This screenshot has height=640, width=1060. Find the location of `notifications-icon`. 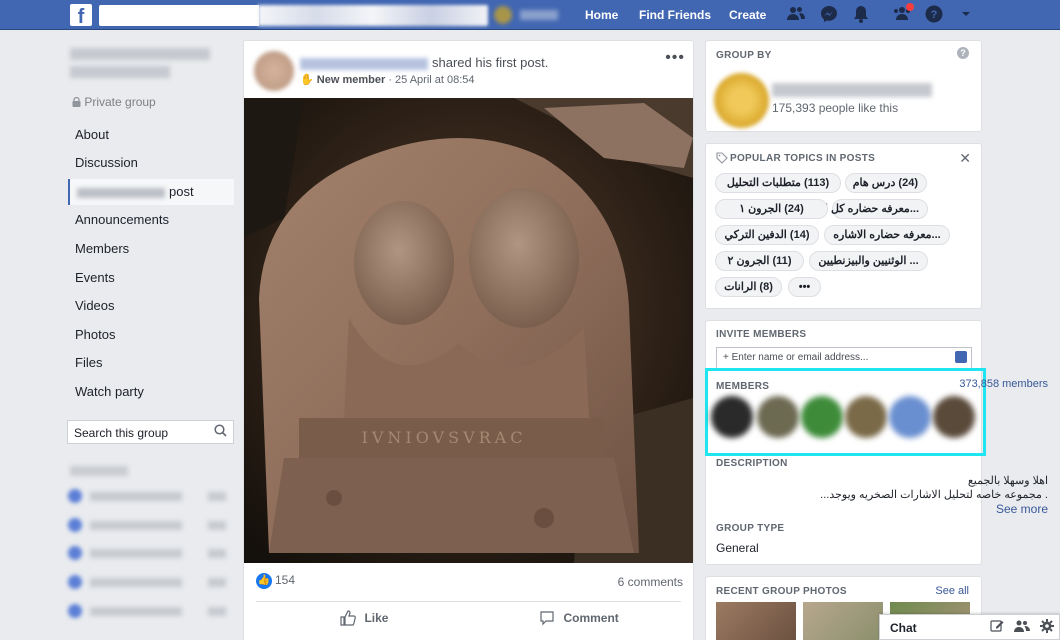

notifications-icon is located at coordinates (861, 15).